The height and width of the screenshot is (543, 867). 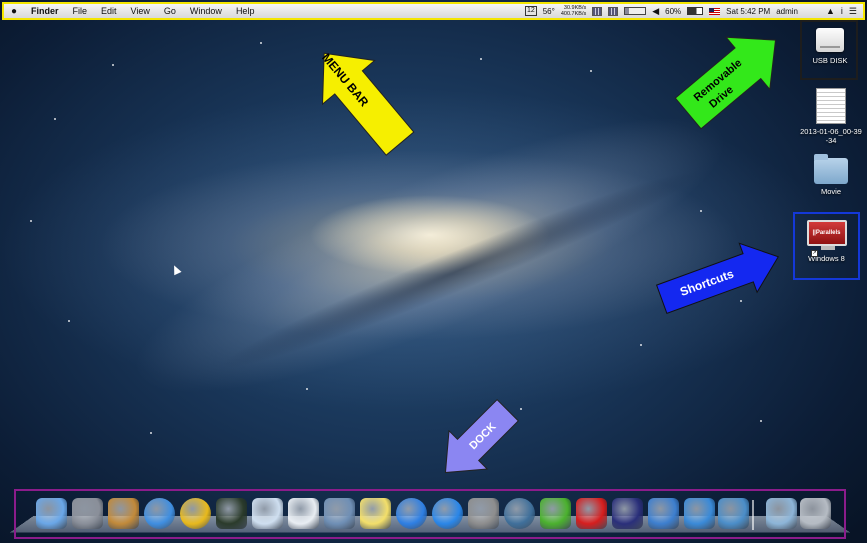 I want to click on launchpad-icon, so click(x=87, y=513).